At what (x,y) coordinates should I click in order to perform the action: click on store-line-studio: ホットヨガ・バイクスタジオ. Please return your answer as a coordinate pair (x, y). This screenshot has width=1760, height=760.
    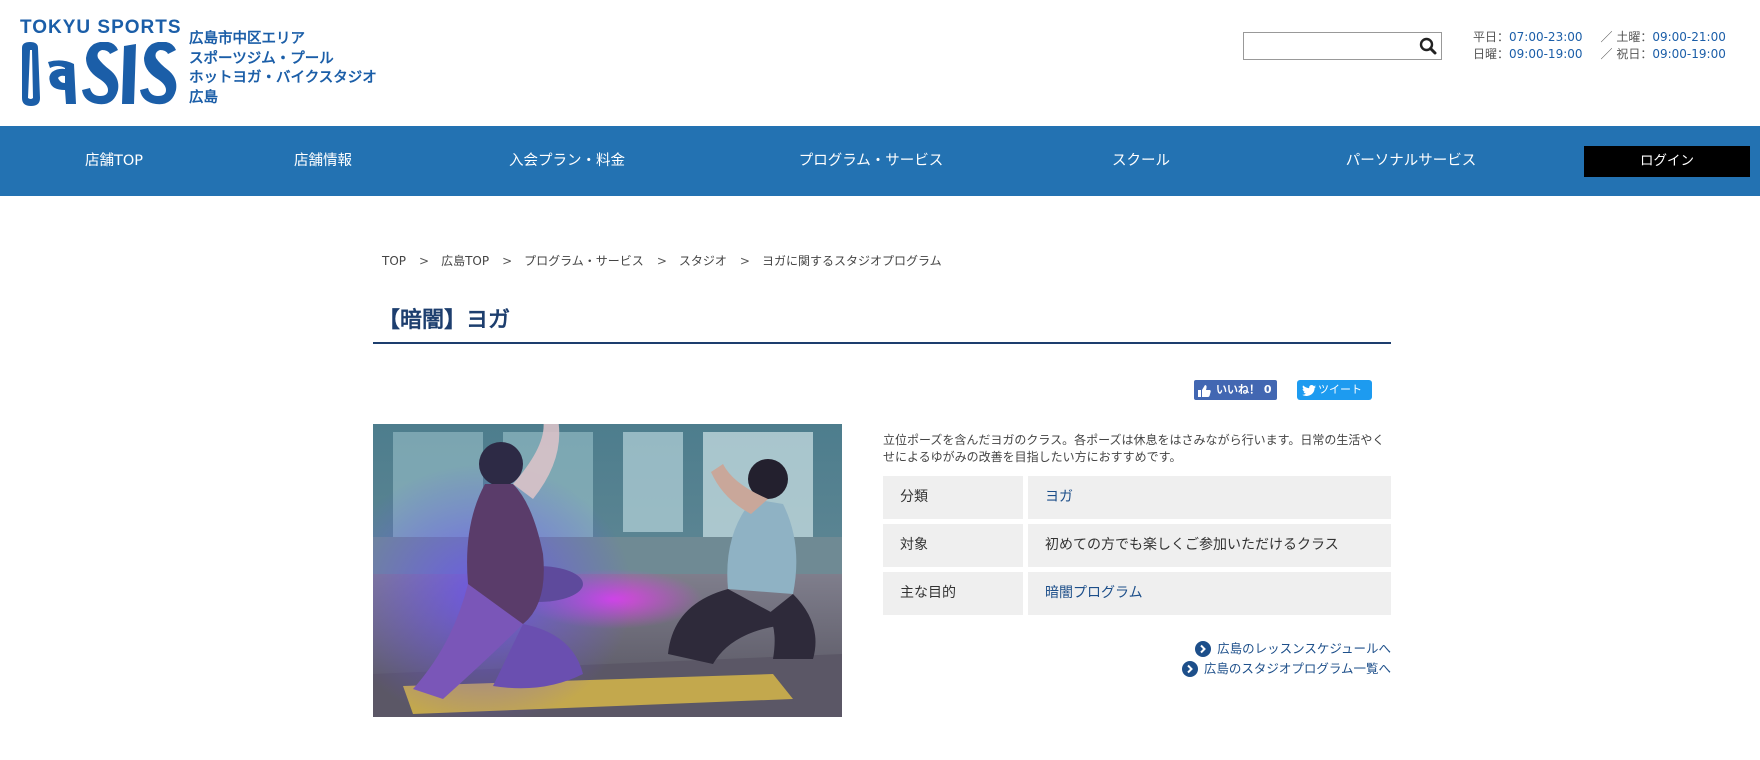
    Looking at the image, I should click on (283, 78).